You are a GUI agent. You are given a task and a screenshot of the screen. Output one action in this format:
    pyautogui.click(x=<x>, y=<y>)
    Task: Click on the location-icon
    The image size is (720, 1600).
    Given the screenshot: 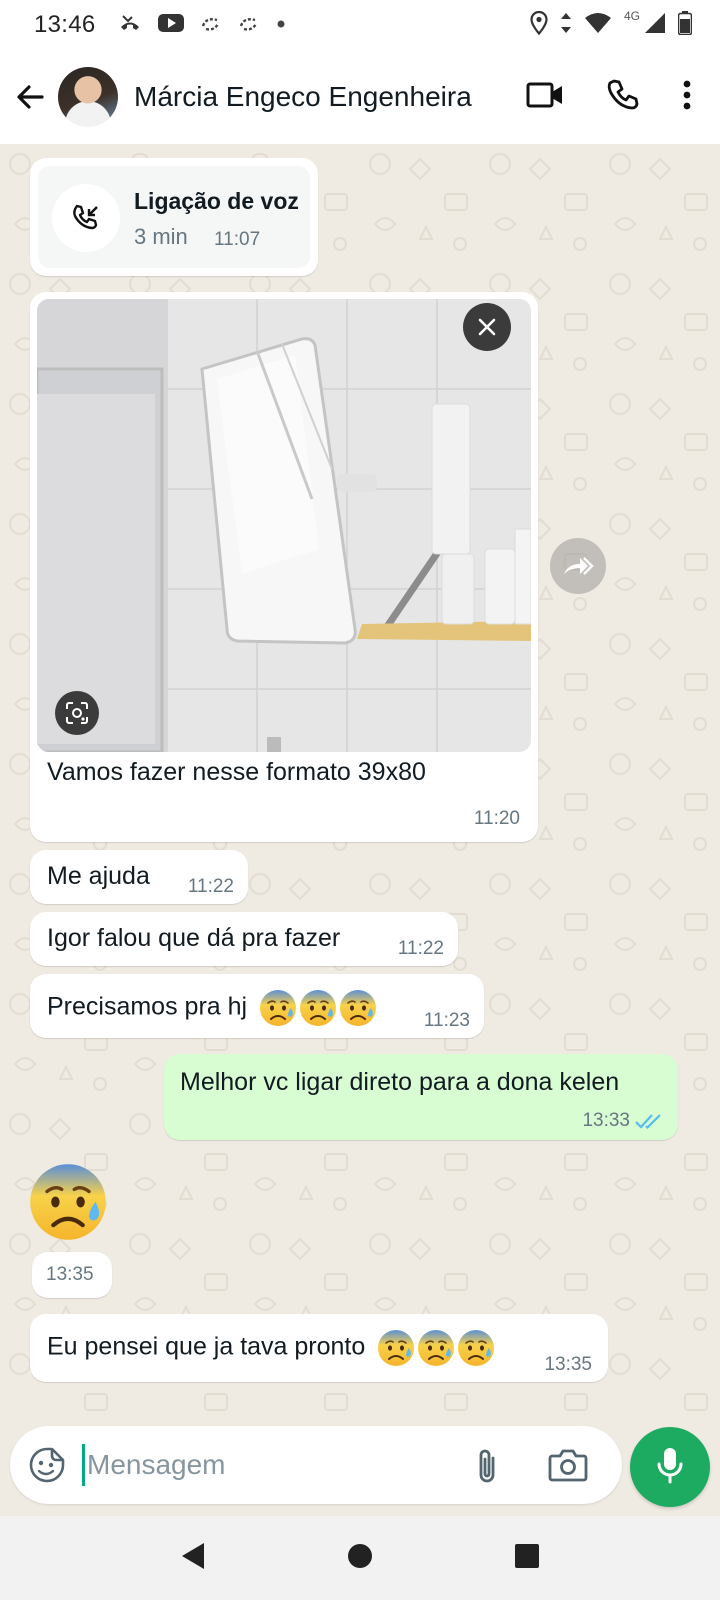 What is the action you would take?
    pyautogui.click(x=539, y=25)
    